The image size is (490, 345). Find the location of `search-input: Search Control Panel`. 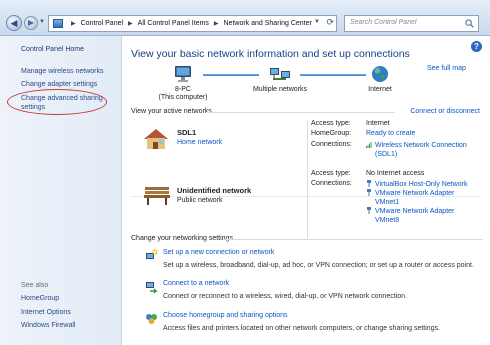

search-input: Search Control Panel is located at coordinates (411, 23).